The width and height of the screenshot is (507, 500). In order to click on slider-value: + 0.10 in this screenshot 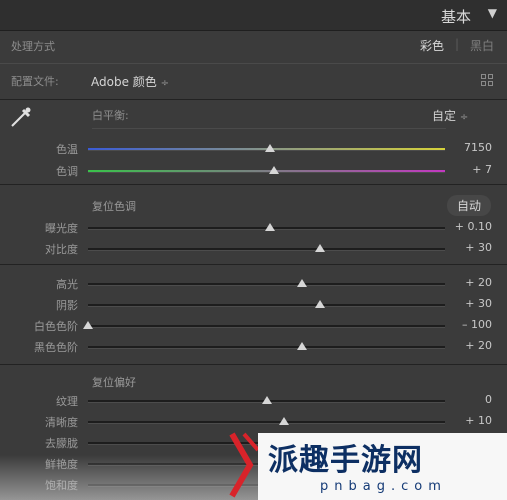, I will do `click(467, 226)`.